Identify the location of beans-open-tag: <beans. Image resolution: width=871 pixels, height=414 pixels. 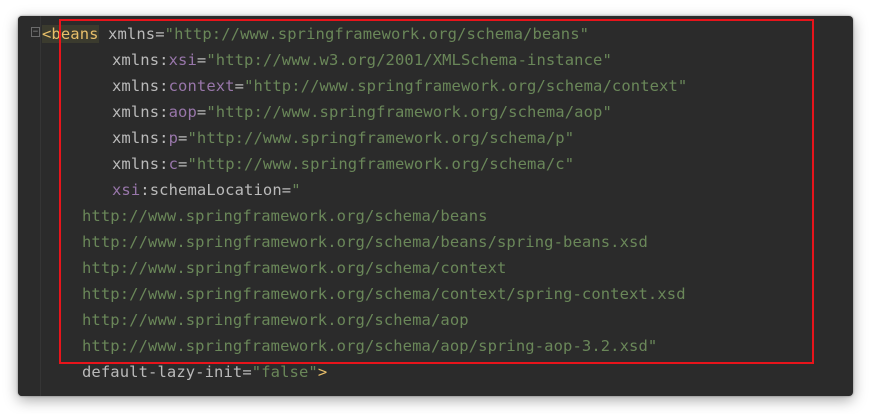
(70, 34).